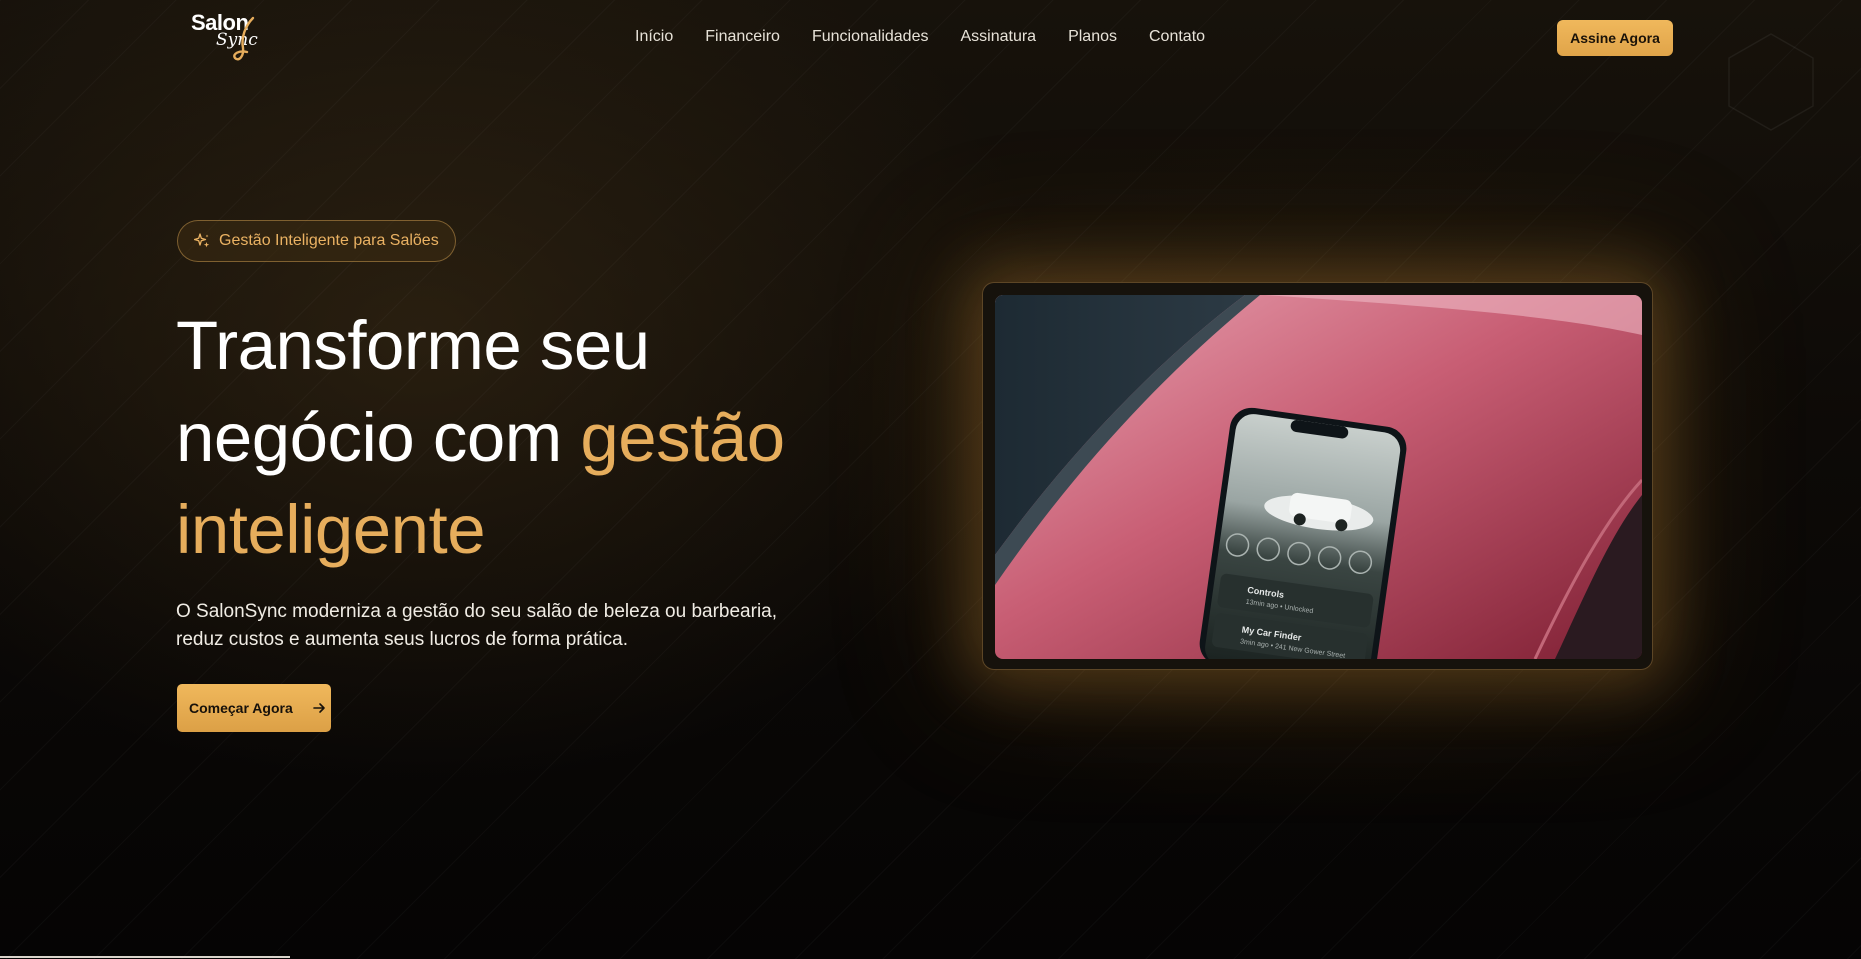 The image size is (1861, 959). What do you see at coordinates (413, 345) in the screenshot?
I see `headline-line1: Transforme seu` at bounding box center [413, 345].